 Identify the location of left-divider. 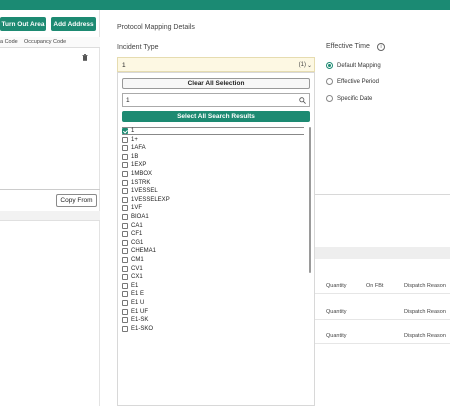
(50, 189).